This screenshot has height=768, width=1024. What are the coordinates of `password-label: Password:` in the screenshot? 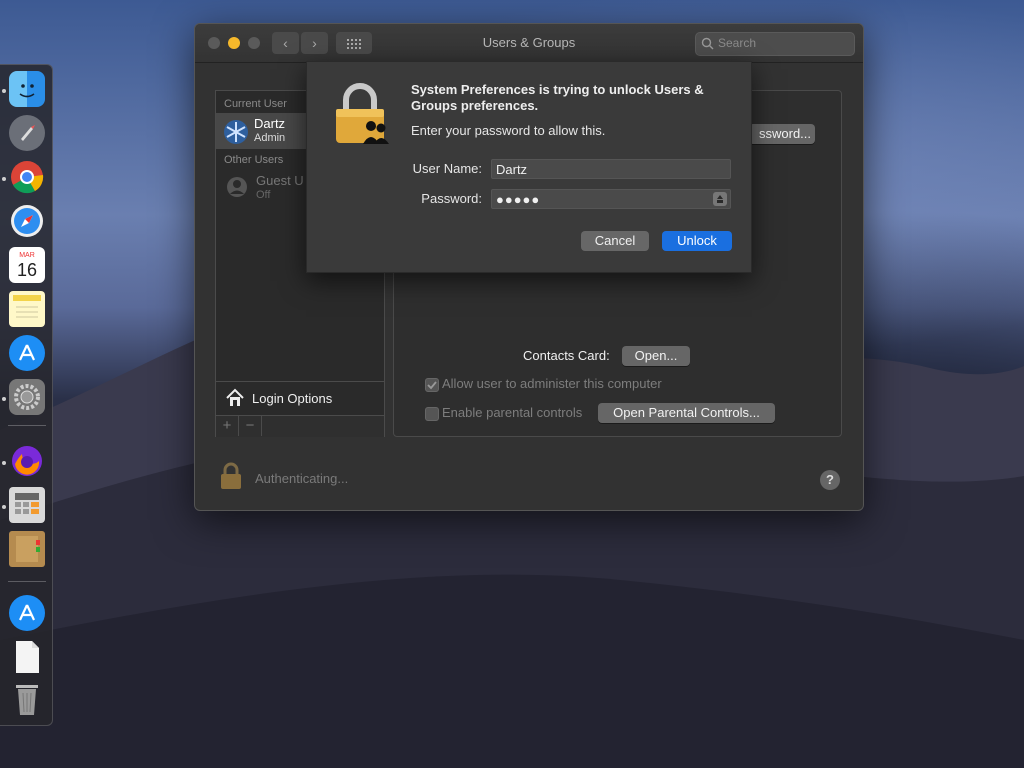 It's located at (451, 198).